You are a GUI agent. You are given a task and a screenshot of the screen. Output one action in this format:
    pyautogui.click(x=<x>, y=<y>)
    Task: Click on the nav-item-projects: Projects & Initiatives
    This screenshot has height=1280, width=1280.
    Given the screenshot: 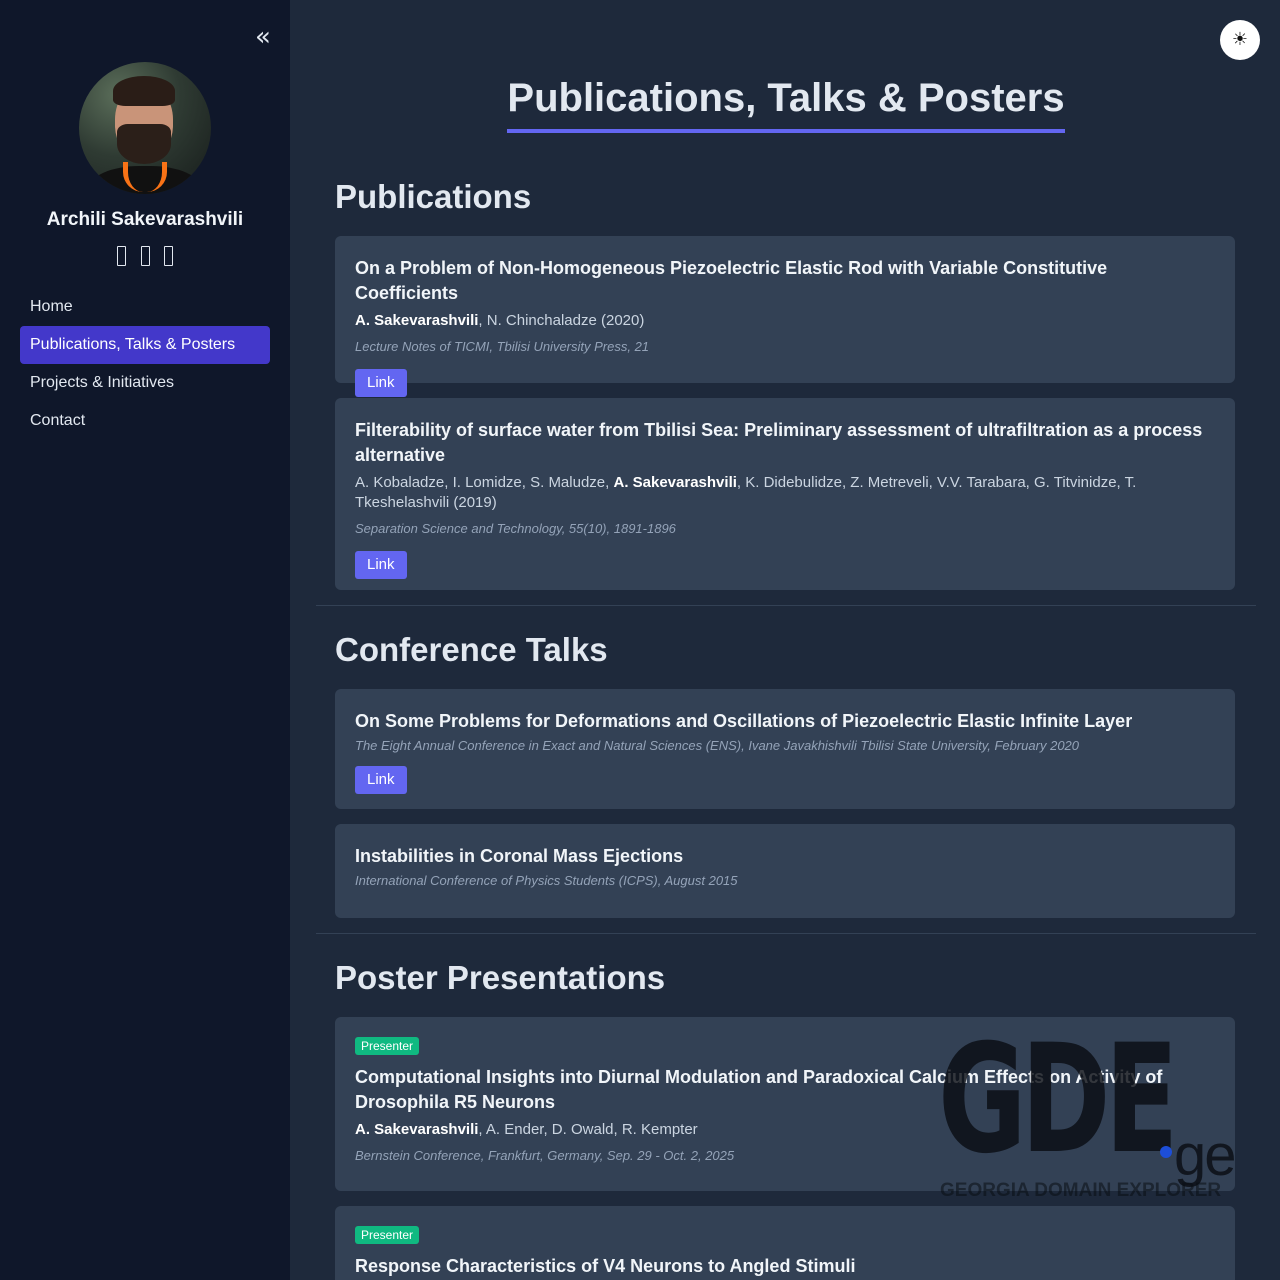 What is the action you would take?
    pyautogui.click(x=145, y=383)
    